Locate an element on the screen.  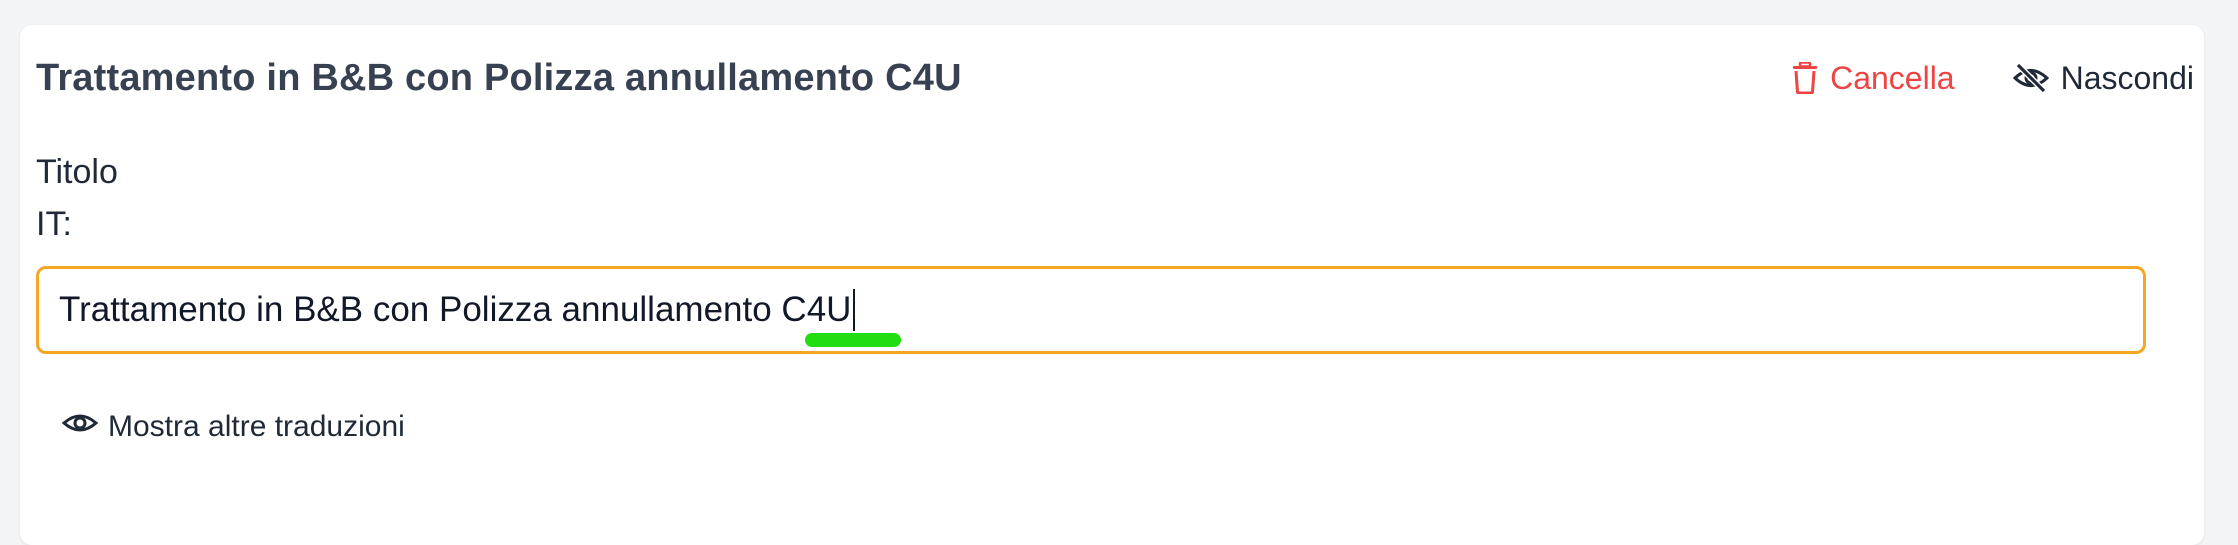
delete-button-label: Cancella is located at coordinates (1892, 77).